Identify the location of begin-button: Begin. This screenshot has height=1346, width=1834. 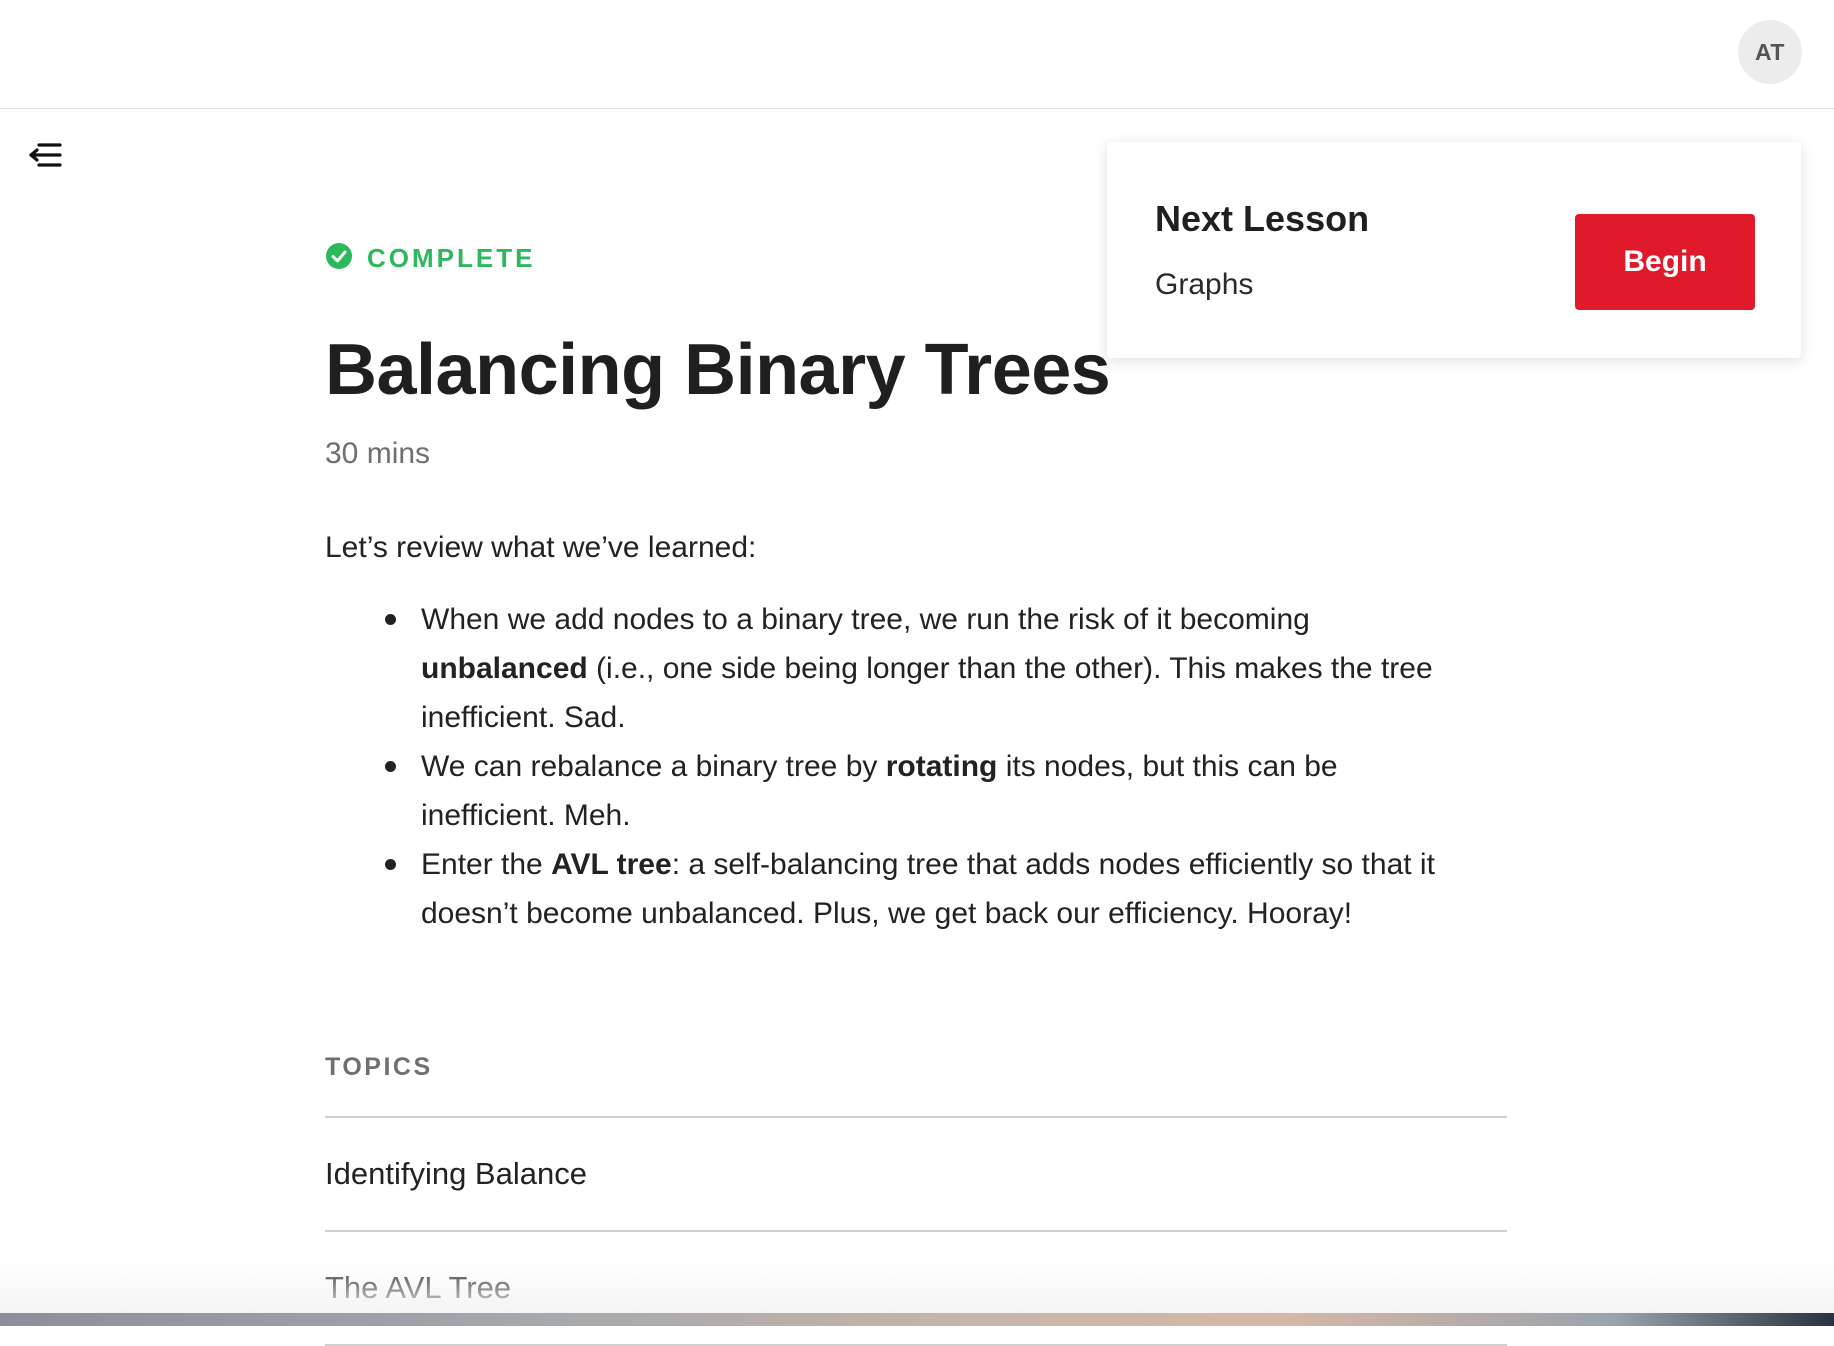
(1665, 262).